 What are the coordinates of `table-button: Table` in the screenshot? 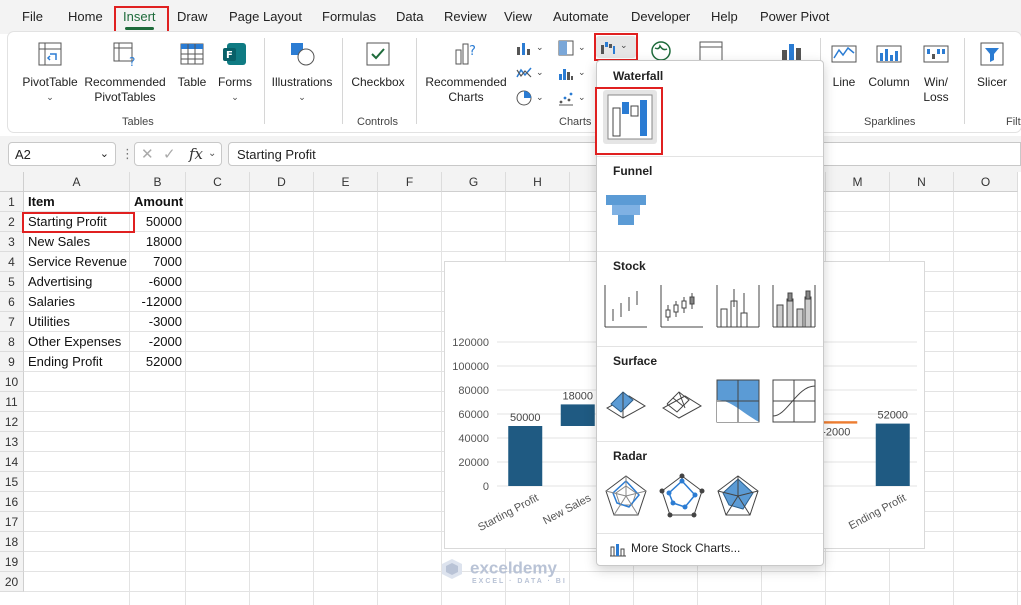 It's located at (192, 65).